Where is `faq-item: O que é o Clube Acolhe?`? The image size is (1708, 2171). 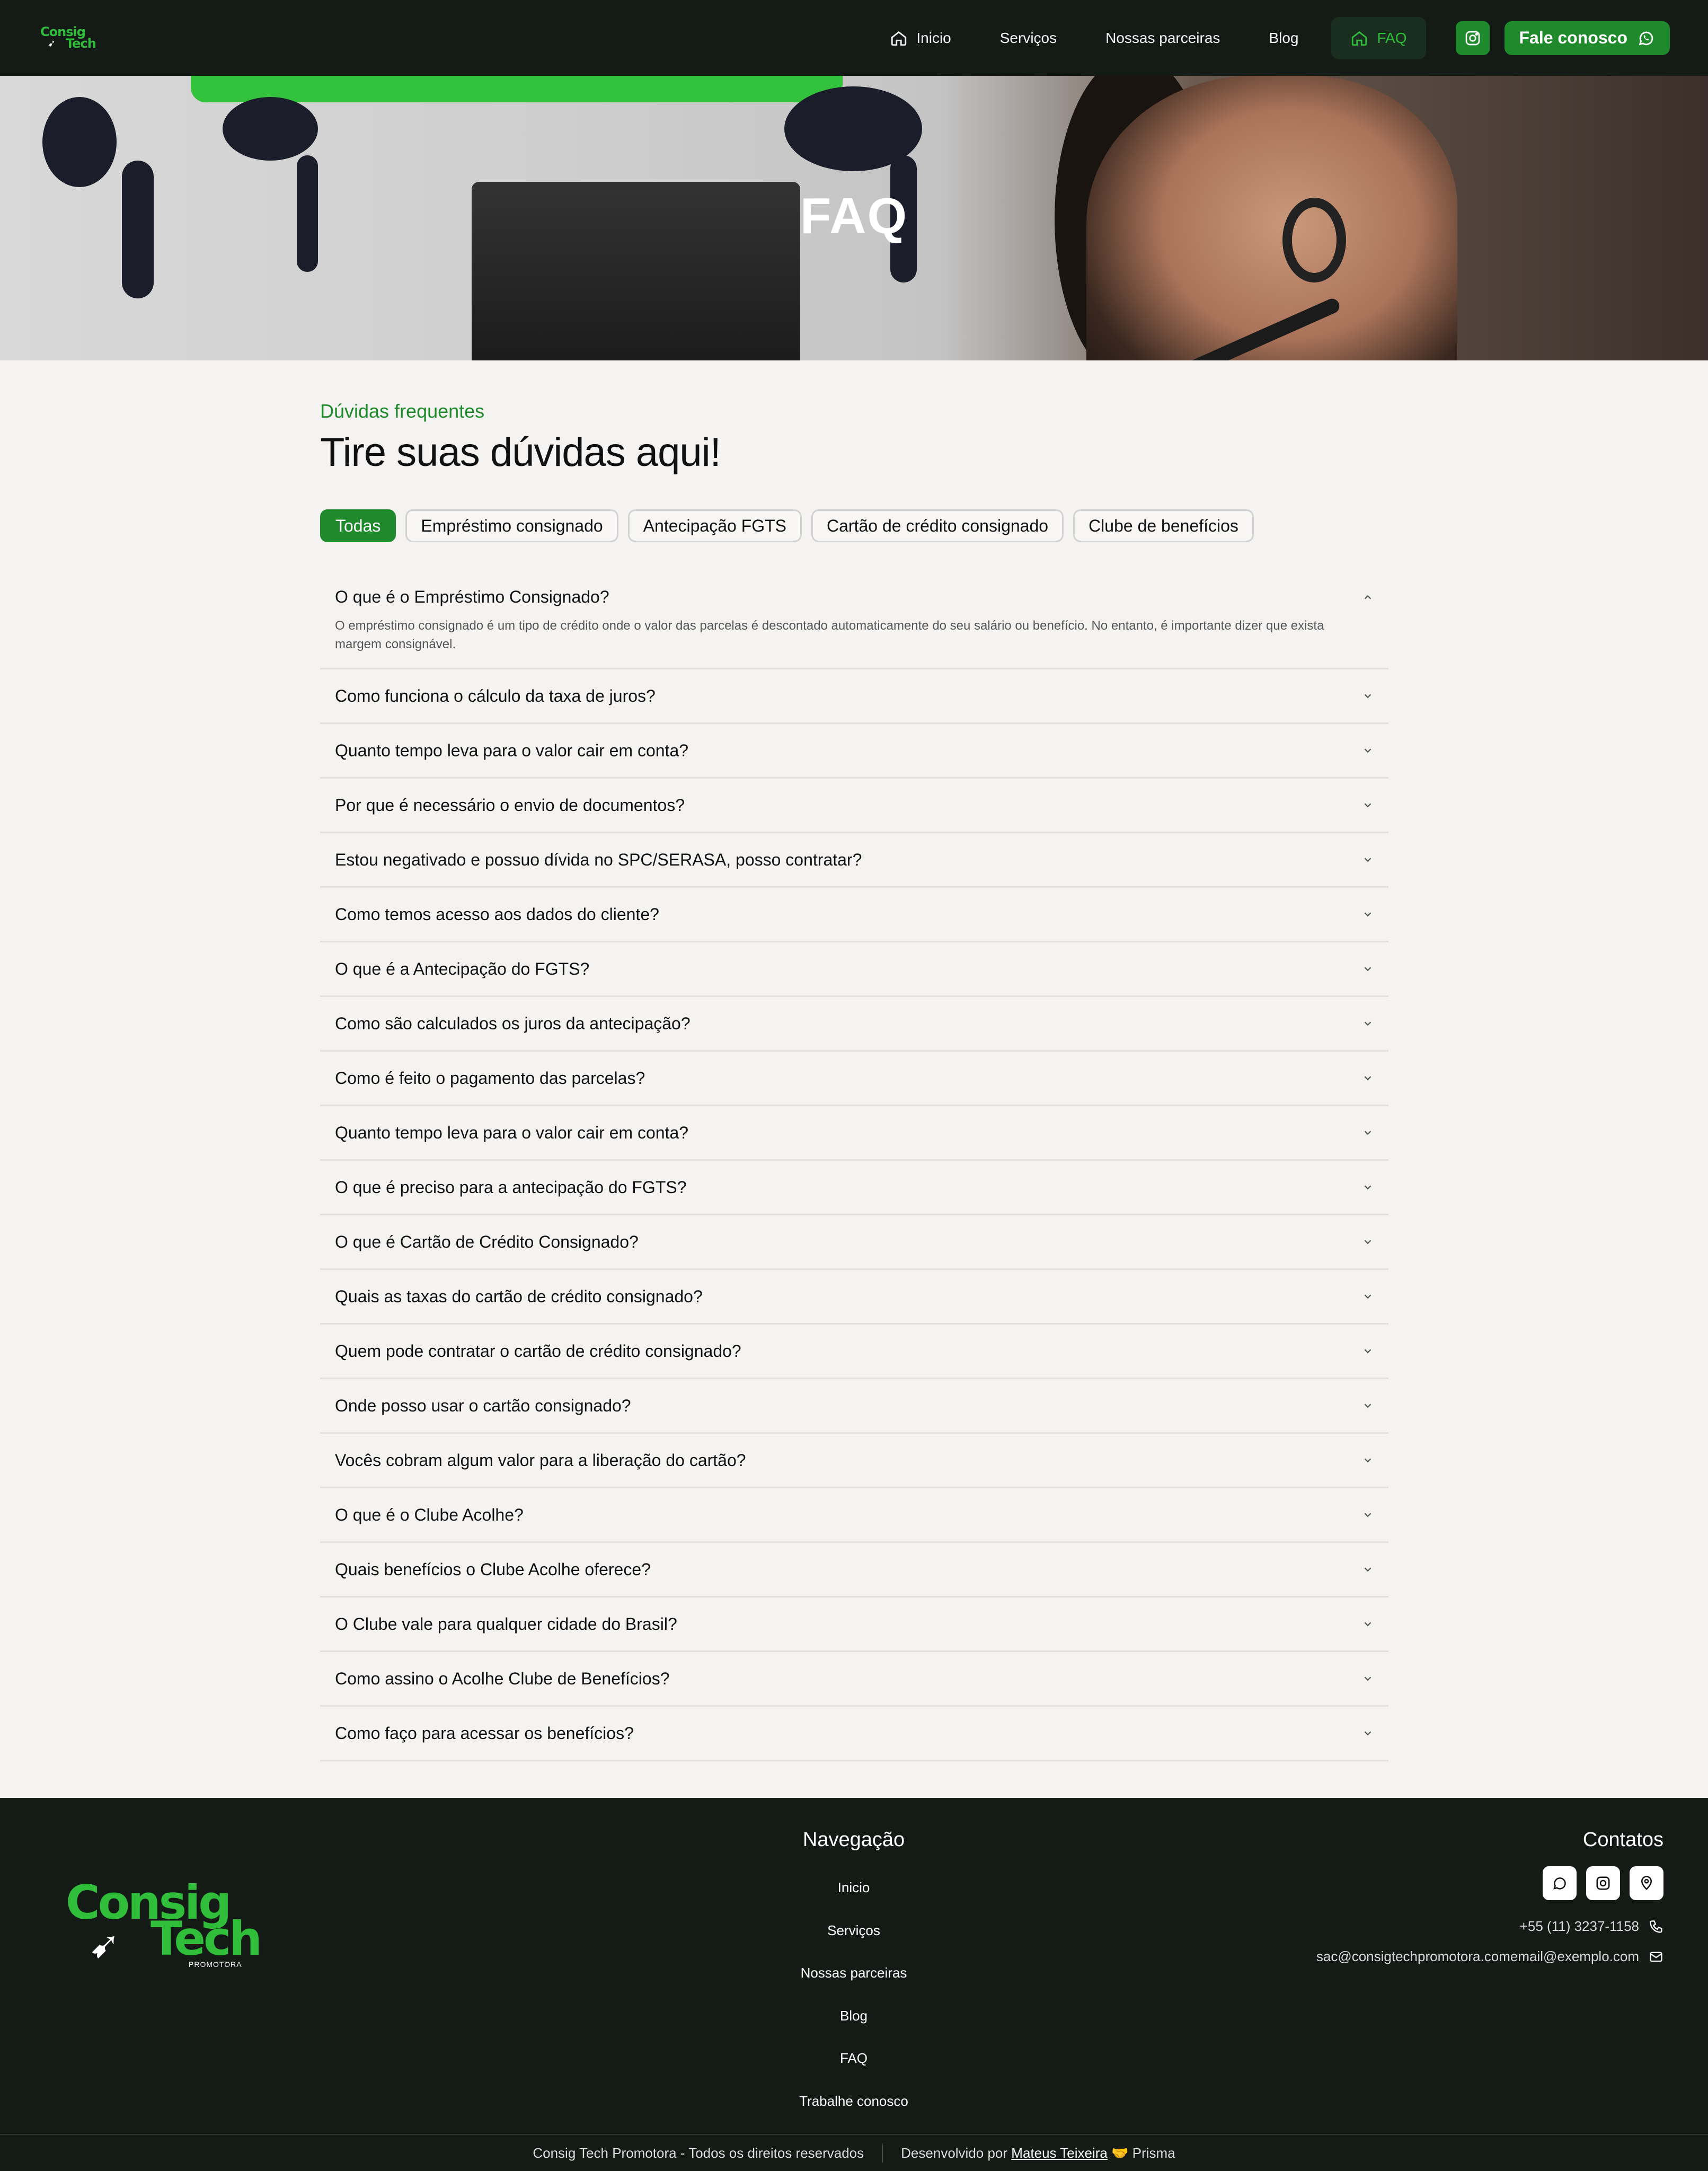 faq-item: O que é o Clube Acolhe? is located at coordinates (854, 1516).